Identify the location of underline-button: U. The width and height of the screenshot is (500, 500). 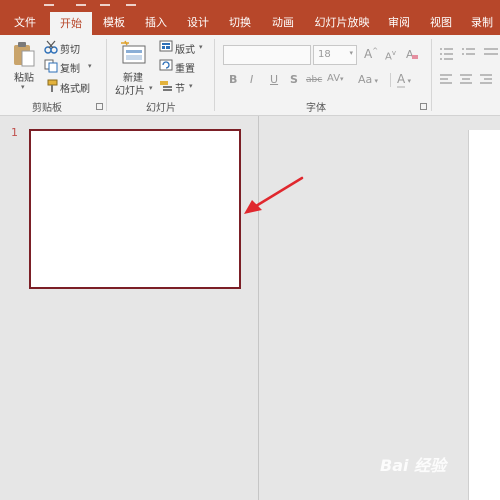
(274, 79).